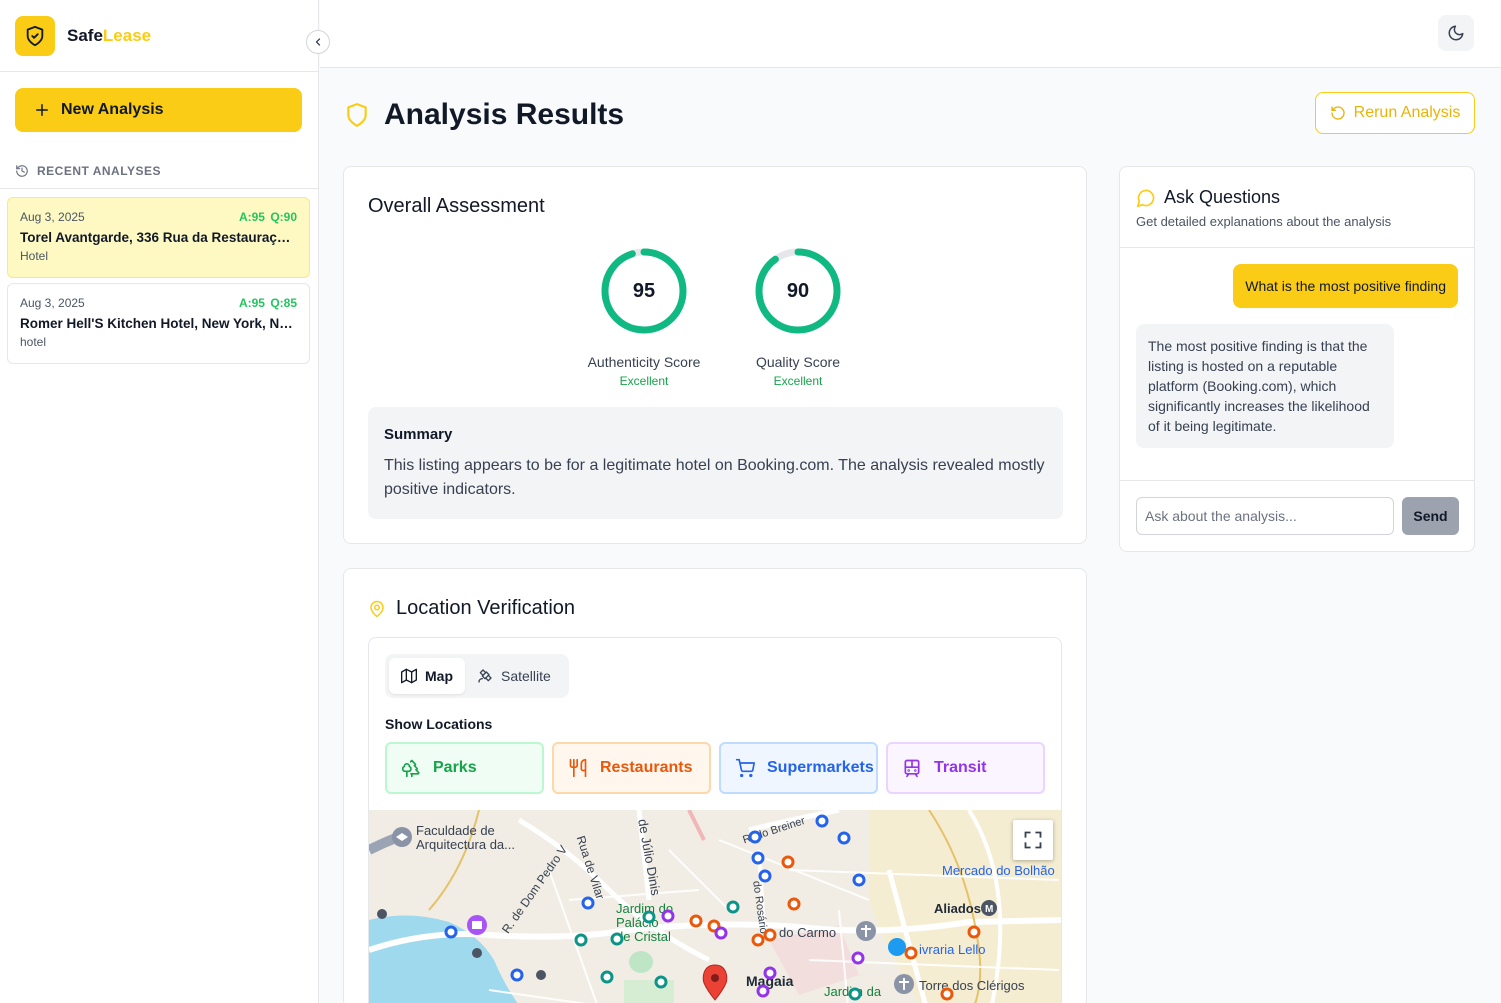  What do you see at coordinates (267, 303) in the screenshot?
I see `analysis-scores: A:95 Q:85` at bounding box center [267, 303].